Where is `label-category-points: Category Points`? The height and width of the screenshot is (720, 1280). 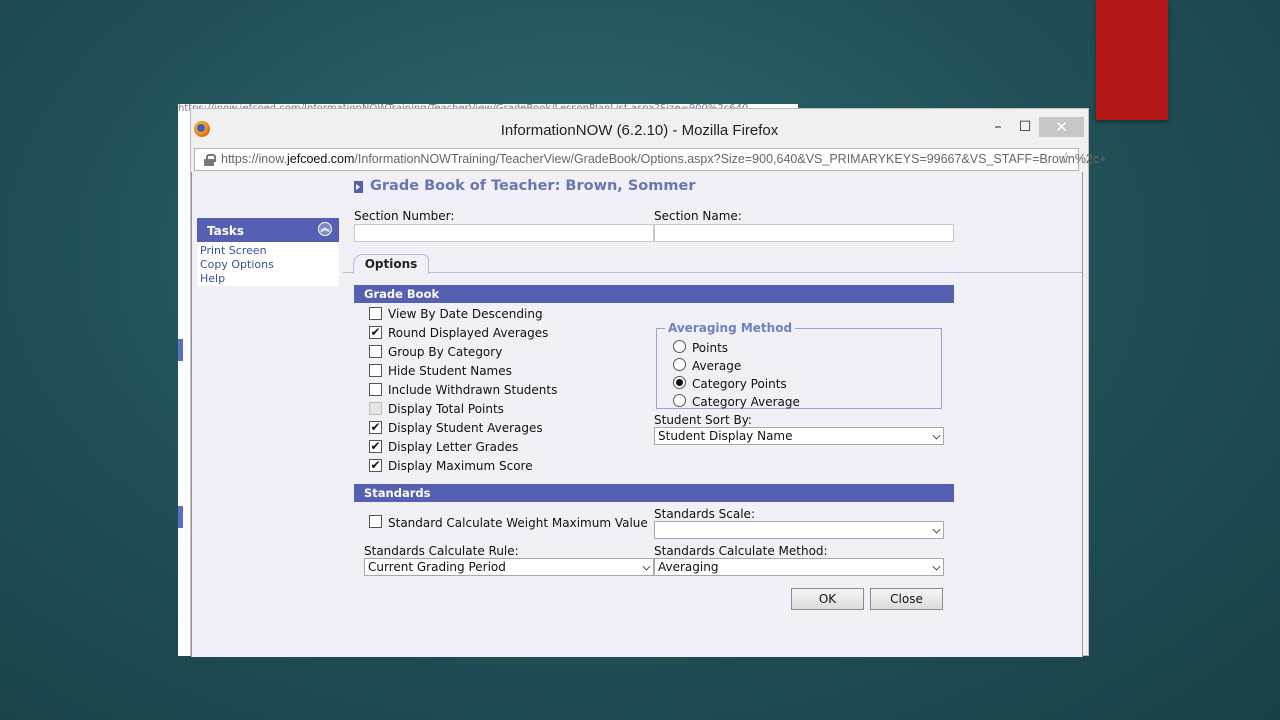 label-category-points: Category Points is located at coordinates (739, 384).